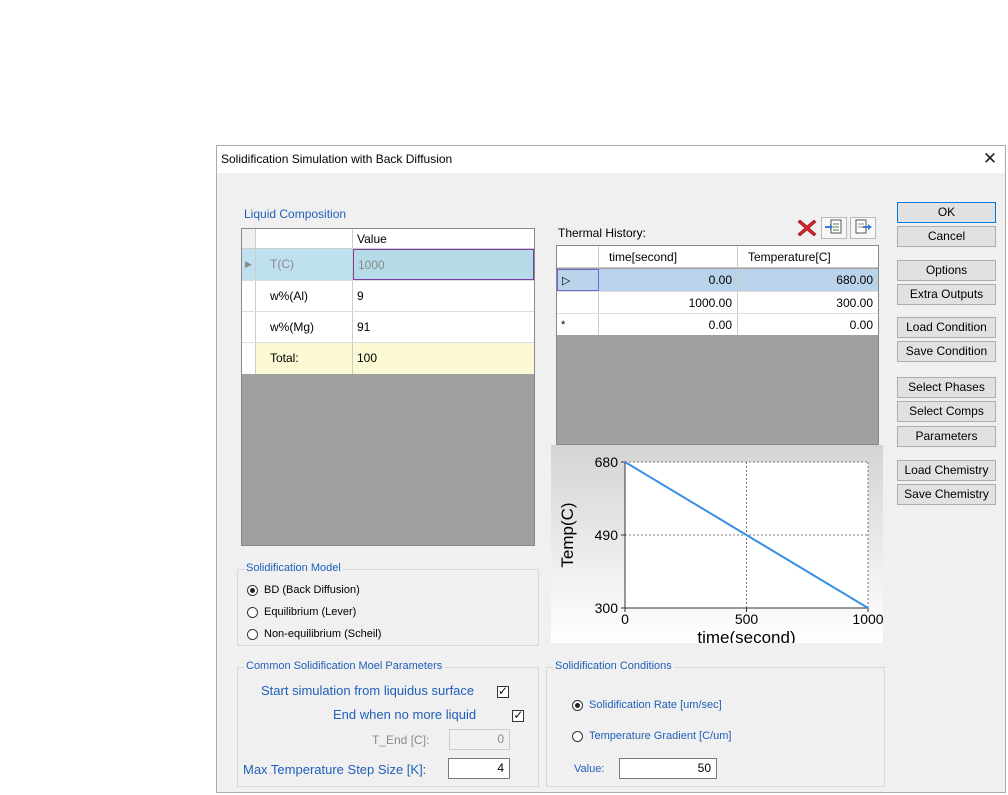 The height and width of the screenshot is (795, 1008). Describe the element at coordinates (946, 411) in the screenshot. I see `select-comps-button: Select Comps` at that location.